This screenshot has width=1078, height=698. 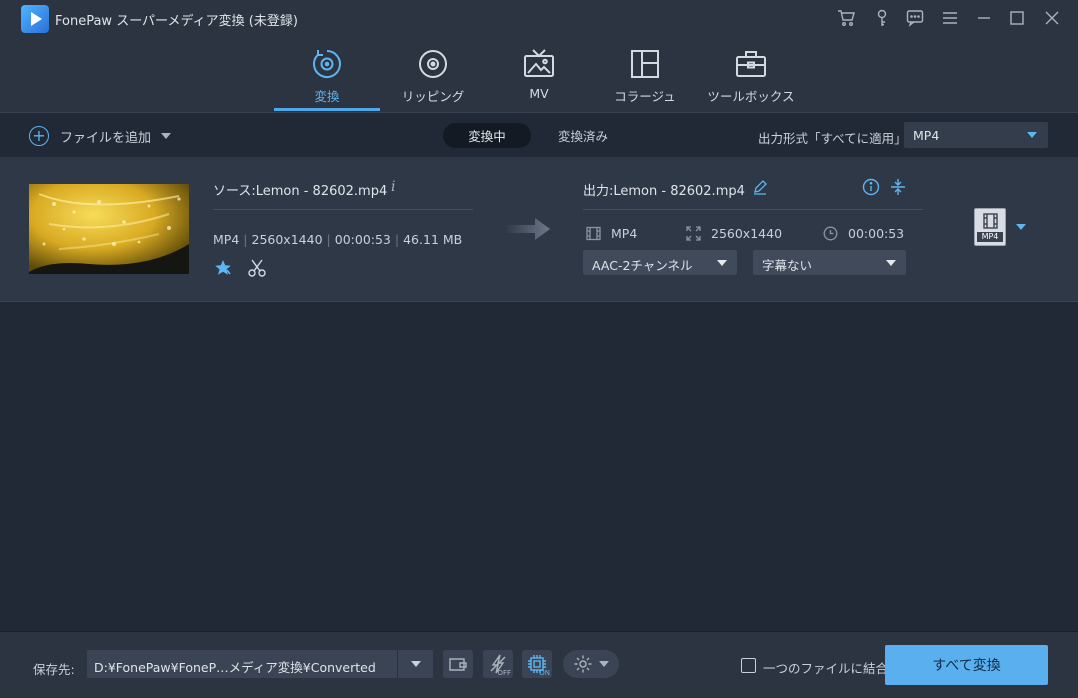 I want to click on output-duration: 00:00:53, so click(x=863, y=233).